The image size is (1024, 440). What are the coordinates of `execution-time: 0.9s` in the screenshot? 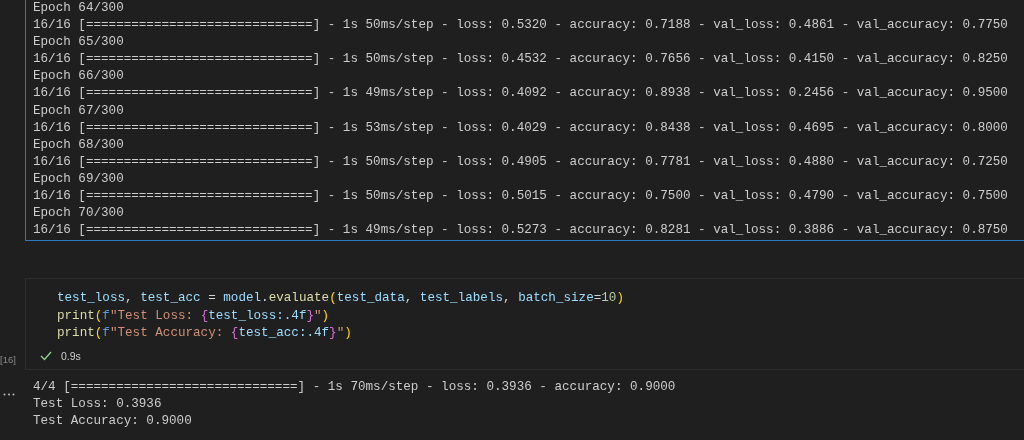 It's located at (71, 355).